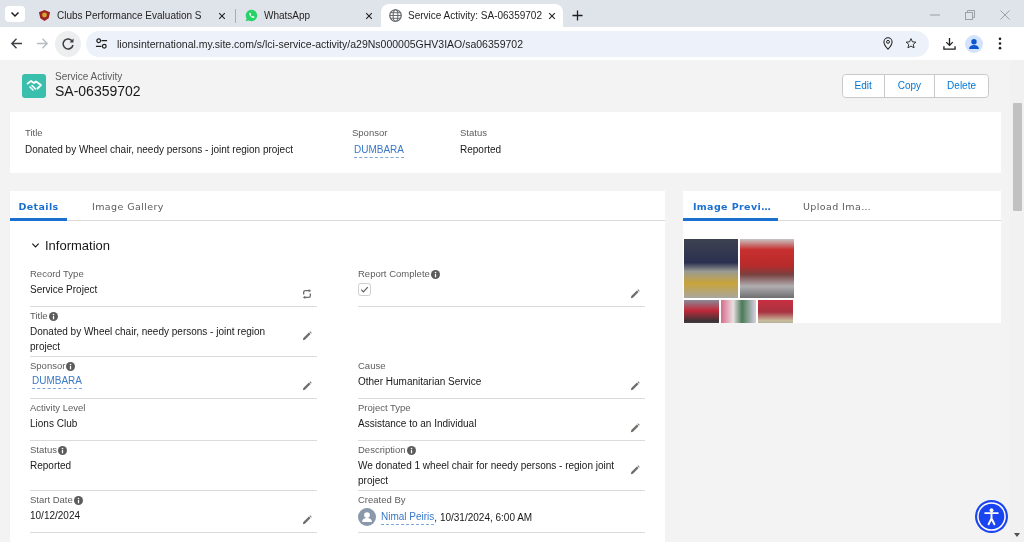 This screenshot has width=1024, height=542. Describe the element at coordinates (39, 316) in the screenshot. I see `field-label: Title` at that location.